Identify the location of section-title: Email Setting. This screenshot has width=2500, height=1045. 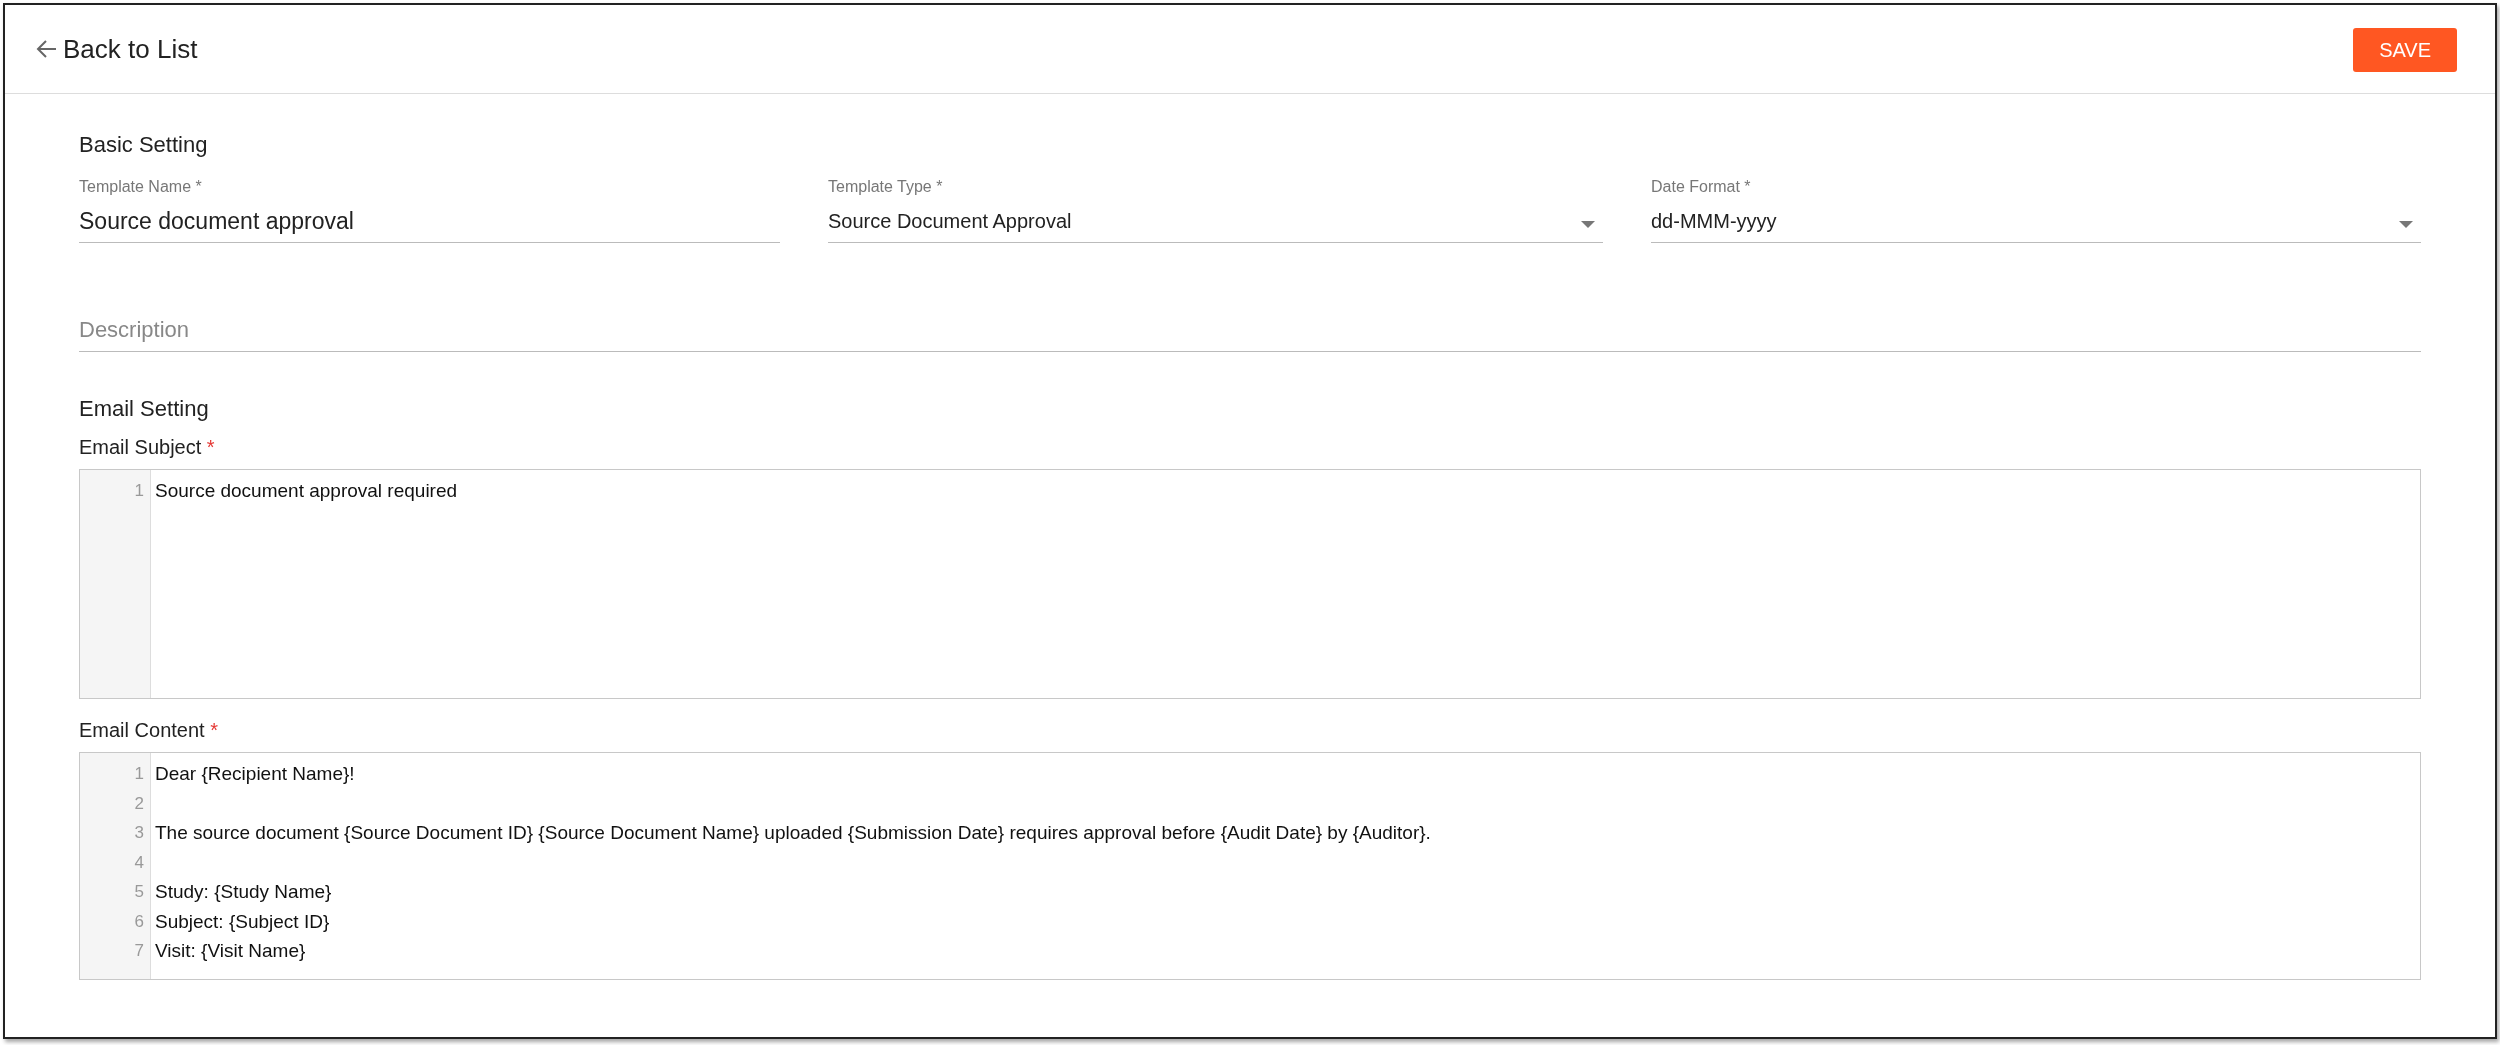
(144, 409).